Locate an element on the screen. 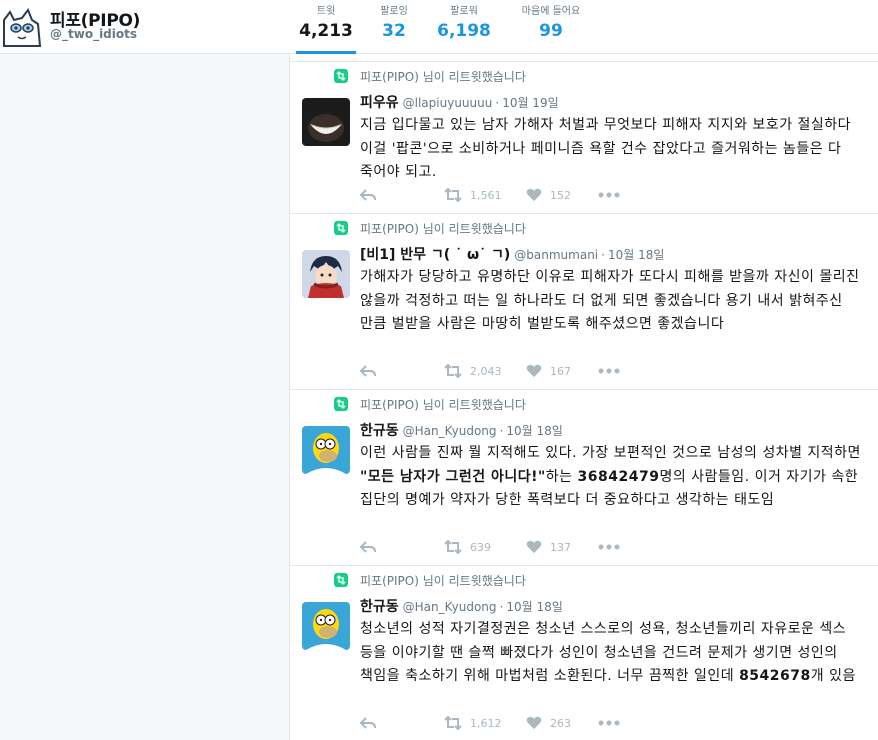 This screenshot has height=740, width=878. stat-tweets: 트윗 4,213 is located at coordinates (326, 30).